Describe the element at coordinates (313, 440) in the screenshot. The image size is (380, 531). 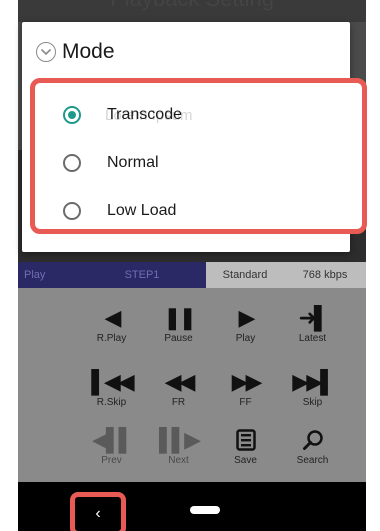
I see `search-icon` at that location.